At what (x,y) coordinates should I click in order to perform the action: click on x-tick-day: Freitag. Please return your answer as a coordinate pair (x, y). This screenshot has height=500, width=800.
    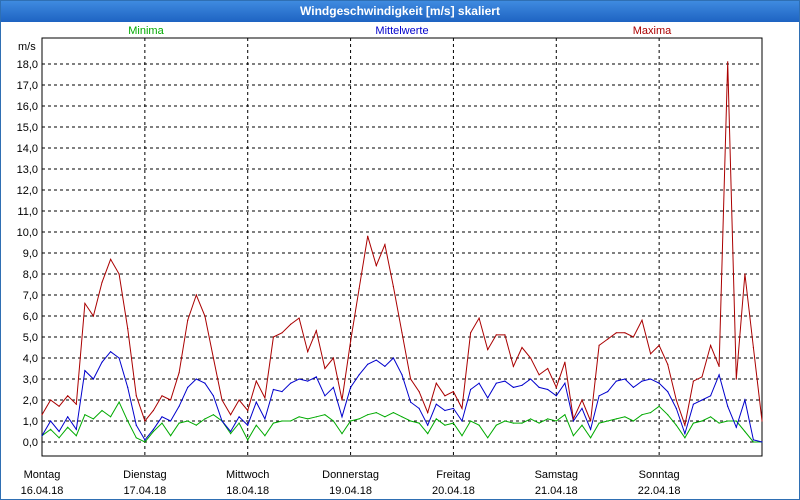
    Looking at the image, I should click on (453, 475).